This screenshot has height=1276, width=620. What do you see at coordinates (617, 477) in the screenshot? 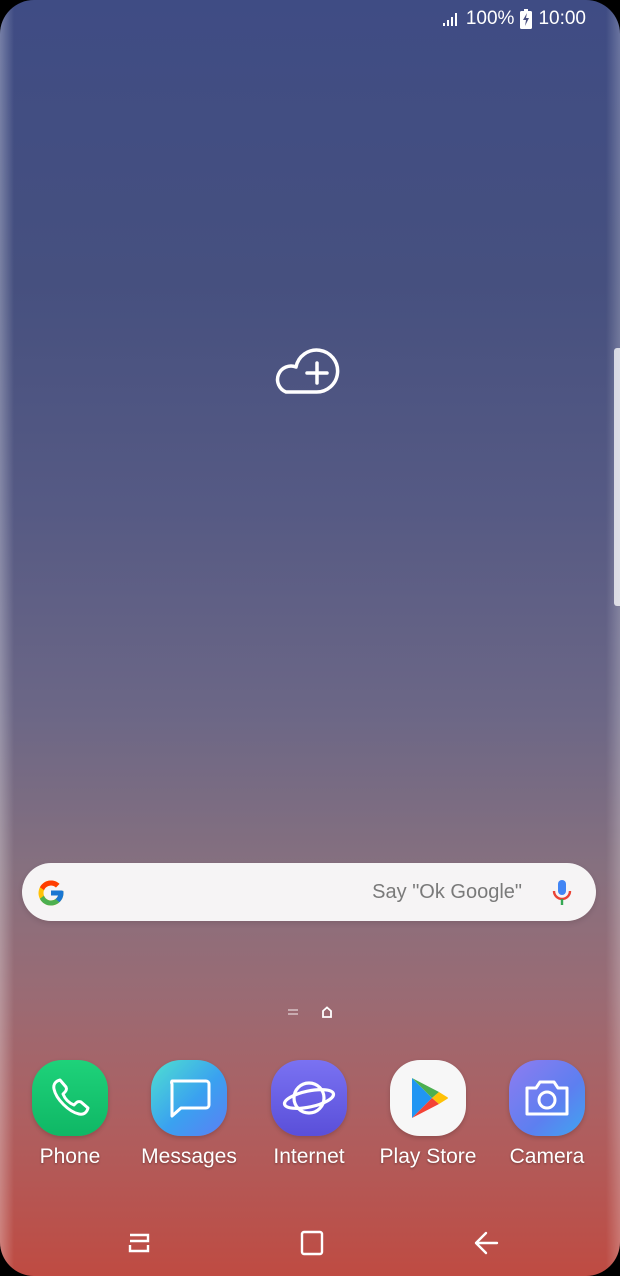
I see `edge-panel-handle` at bounding box center [617, 477].